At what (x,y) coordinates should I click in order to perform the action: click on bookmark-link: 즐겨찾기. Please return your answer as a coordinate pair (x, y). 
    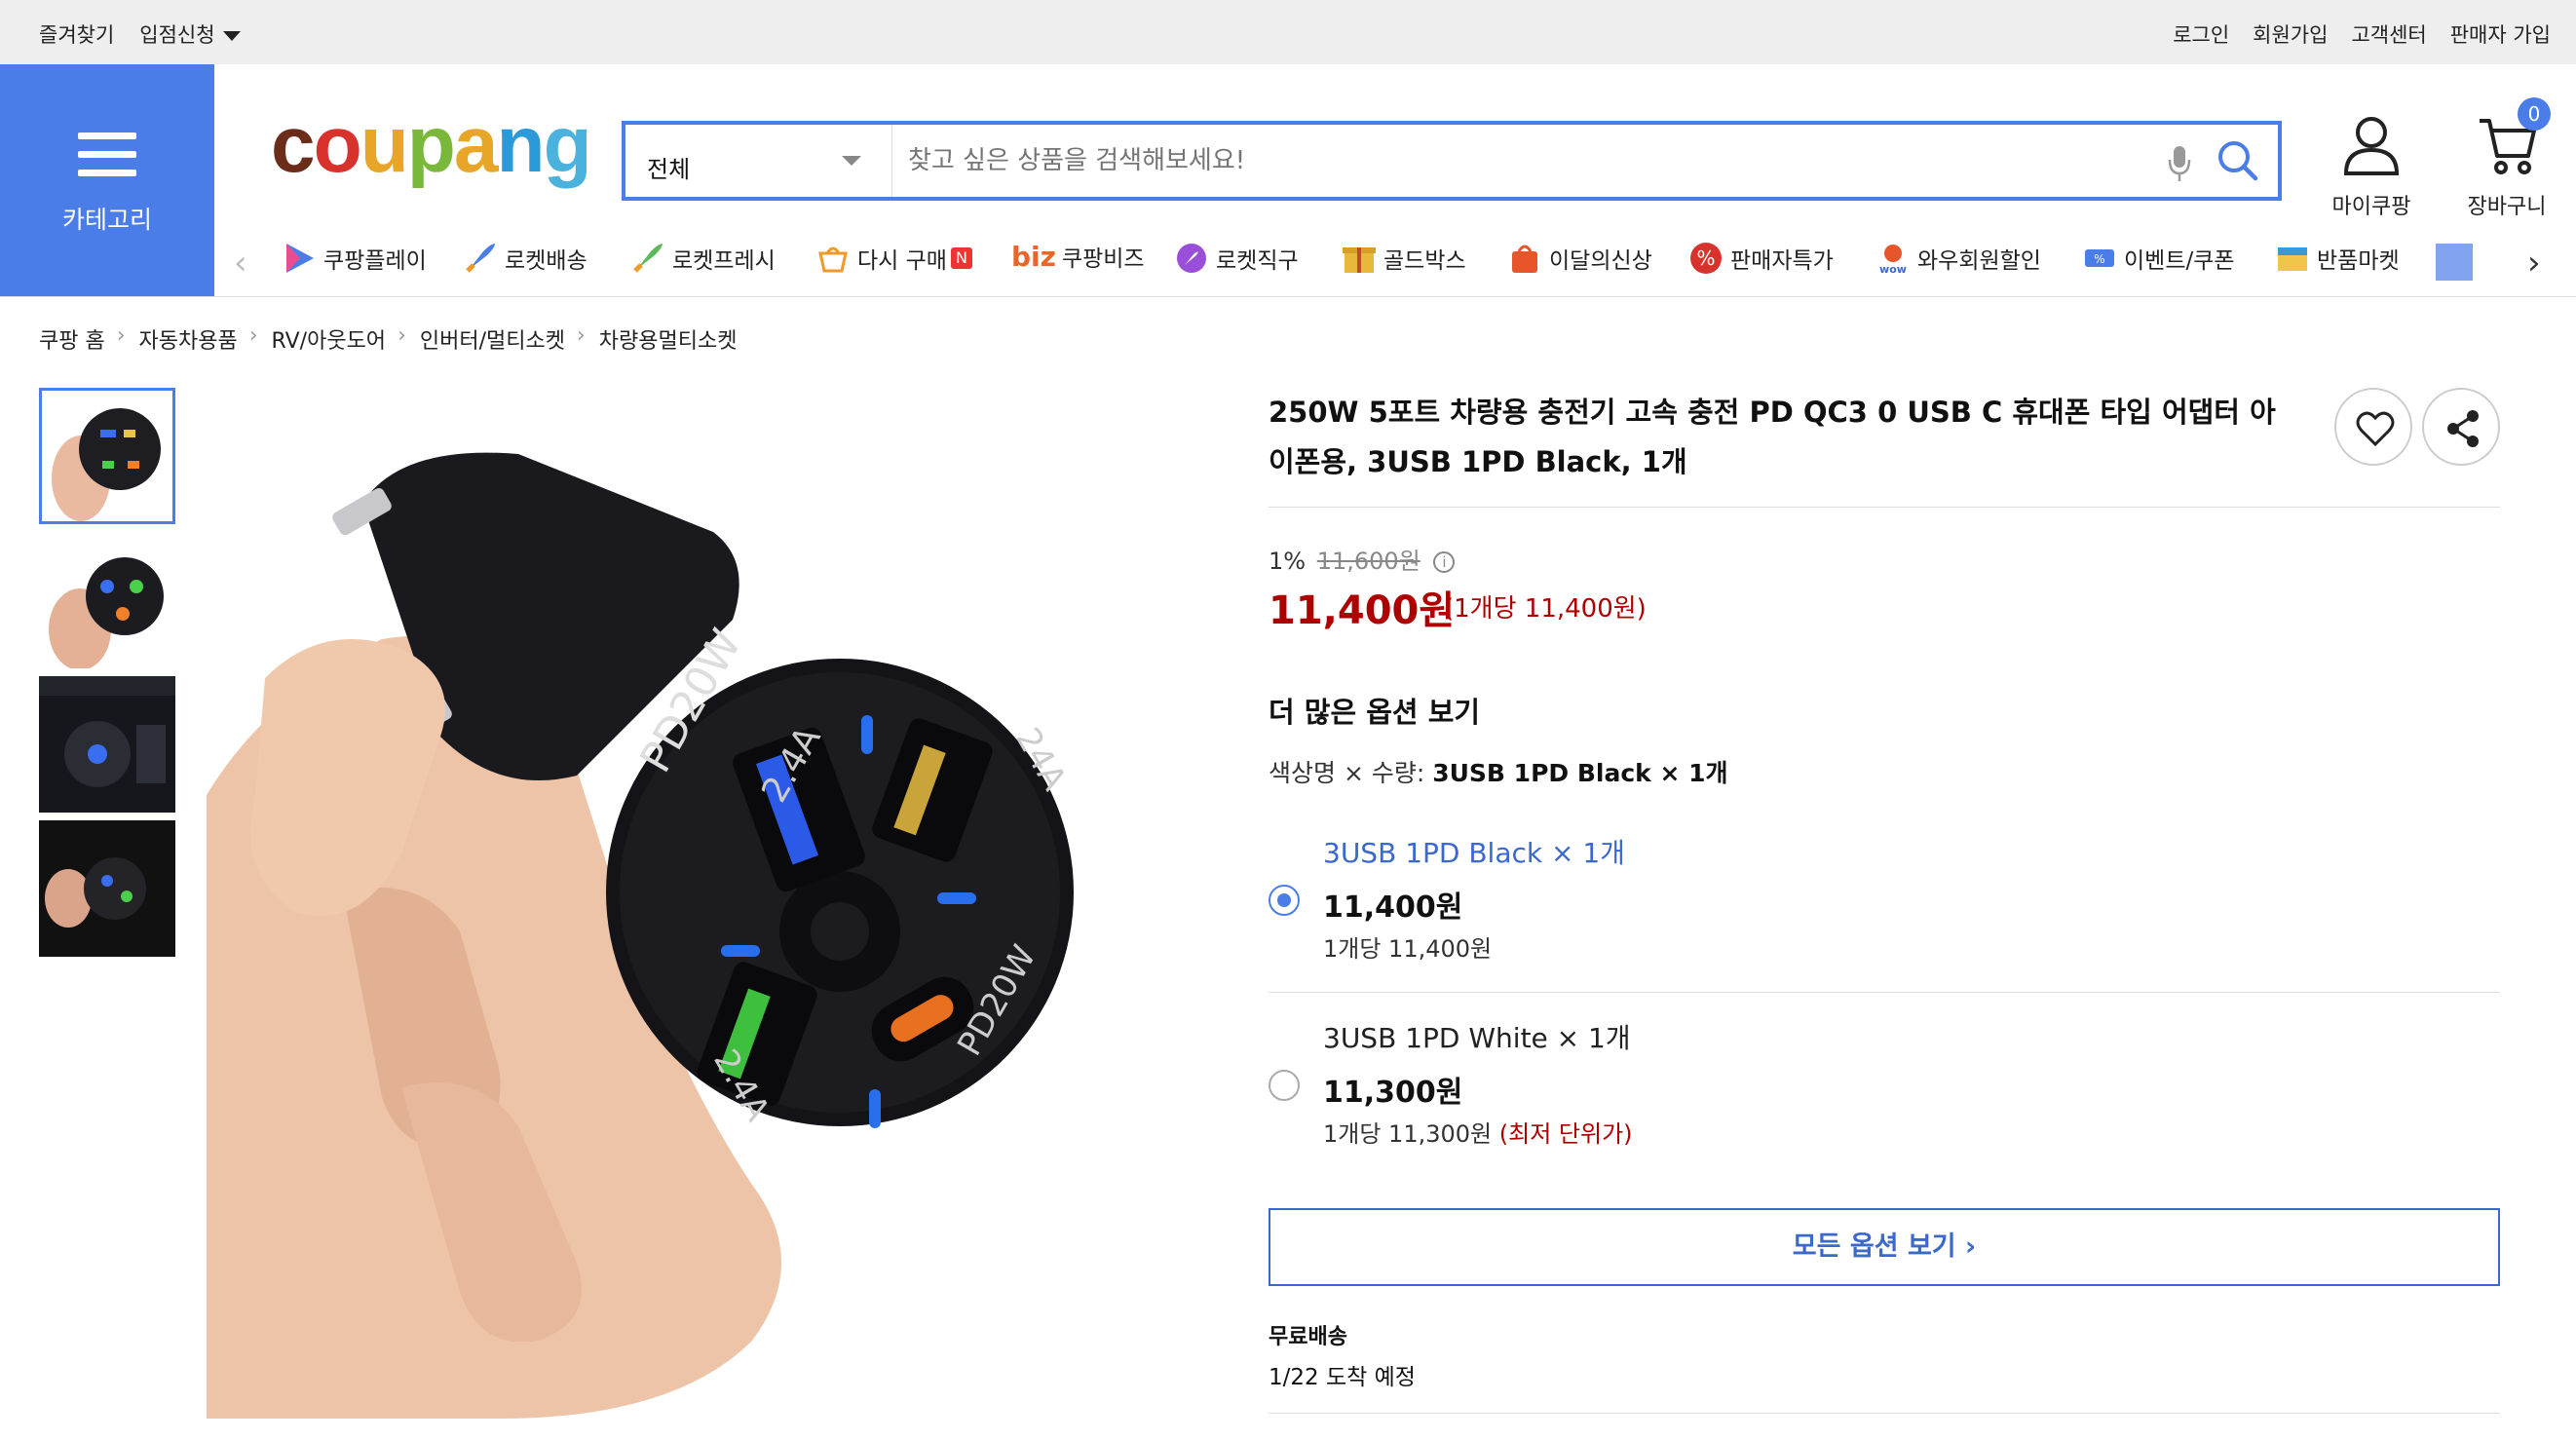
    Looking at the image, I should click on (76, 34).